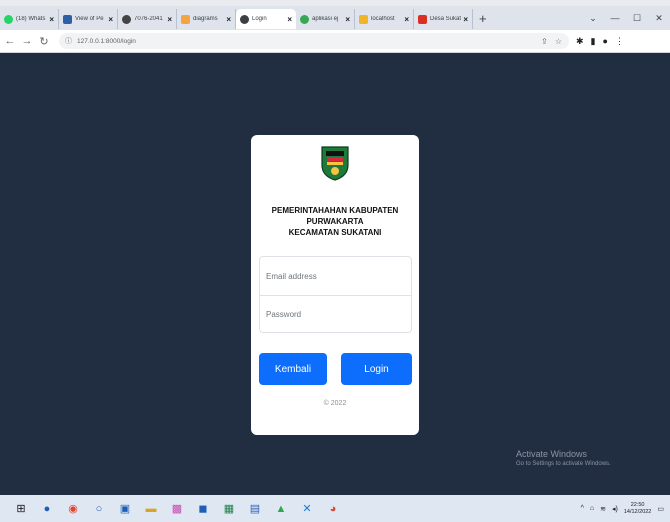 Image resolution: width=670 pixels, height=522 pixels. I want to click on login-form: Email address Password, so click(335, 294).